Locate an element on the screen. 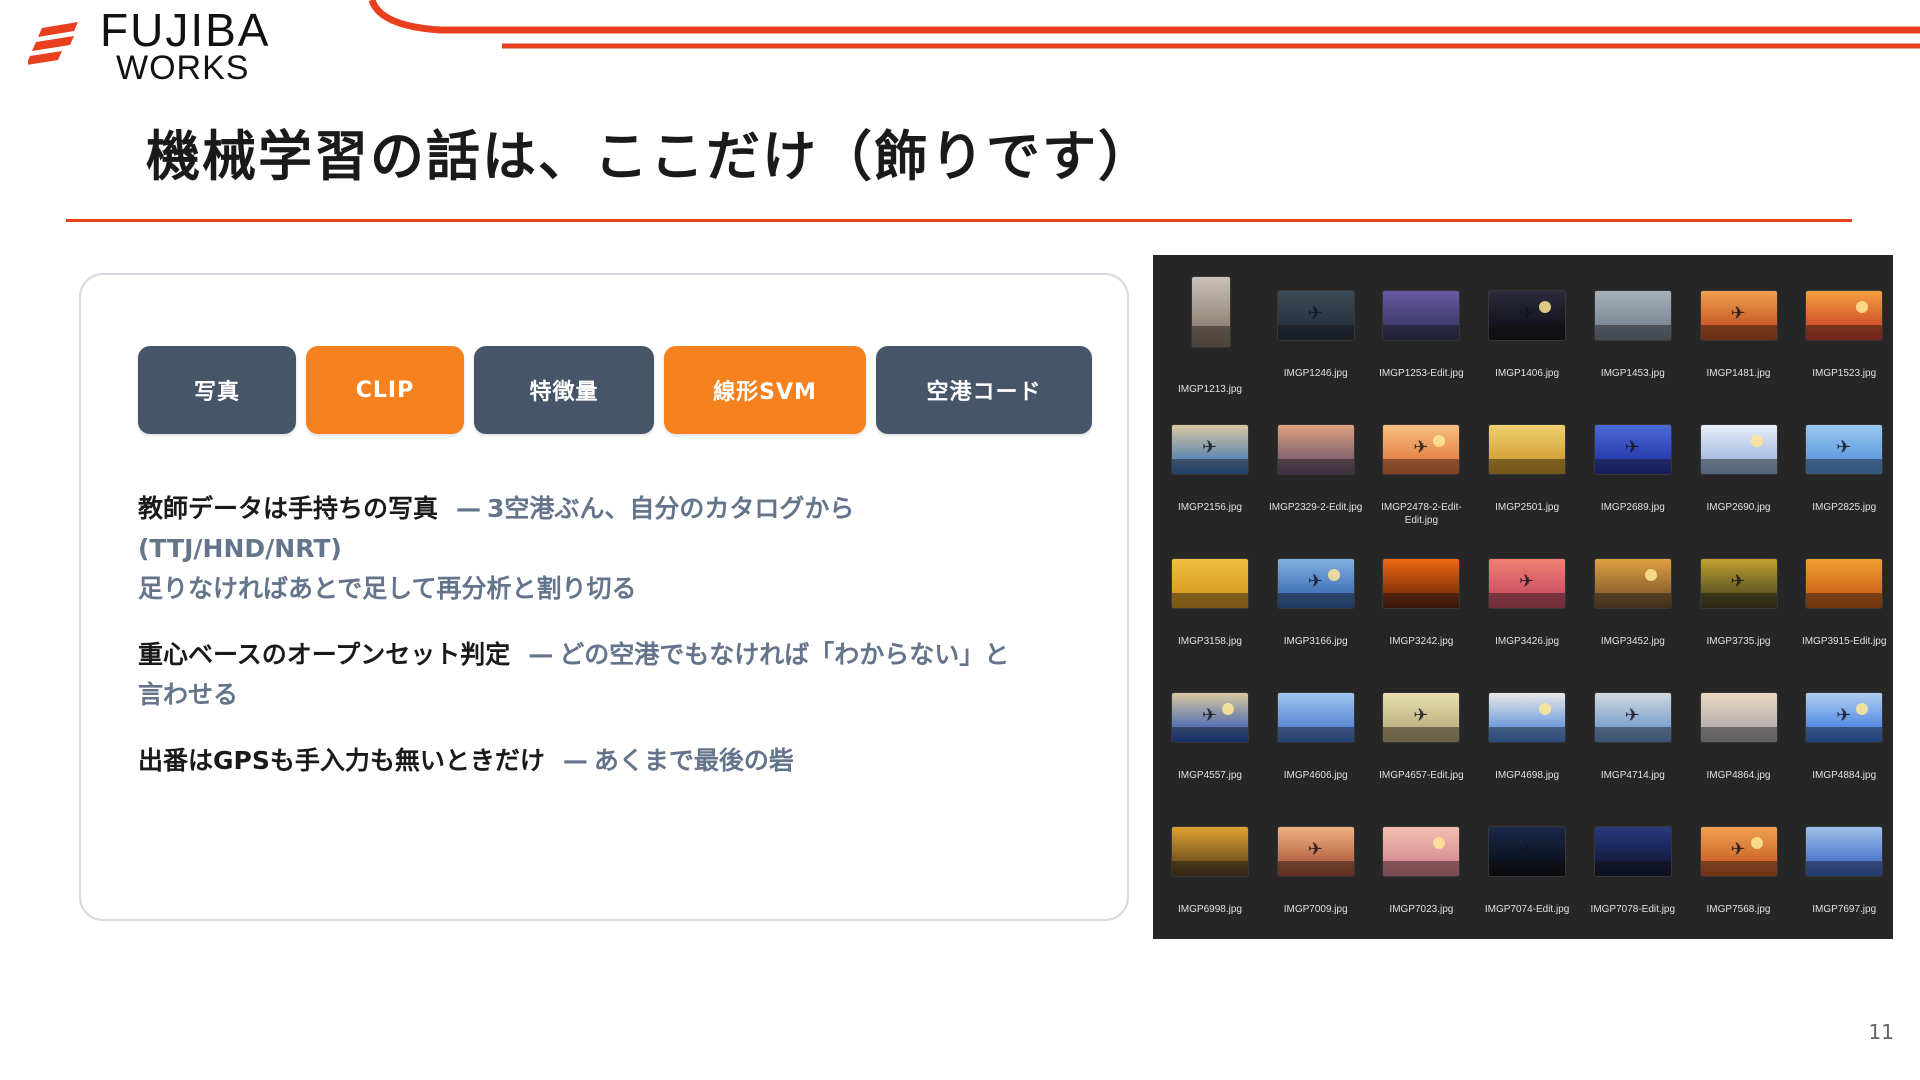 The height and width of the screenshot is (1080, 1920). pipeline-step-photo: 写真 is located at coordinates (217, 390).